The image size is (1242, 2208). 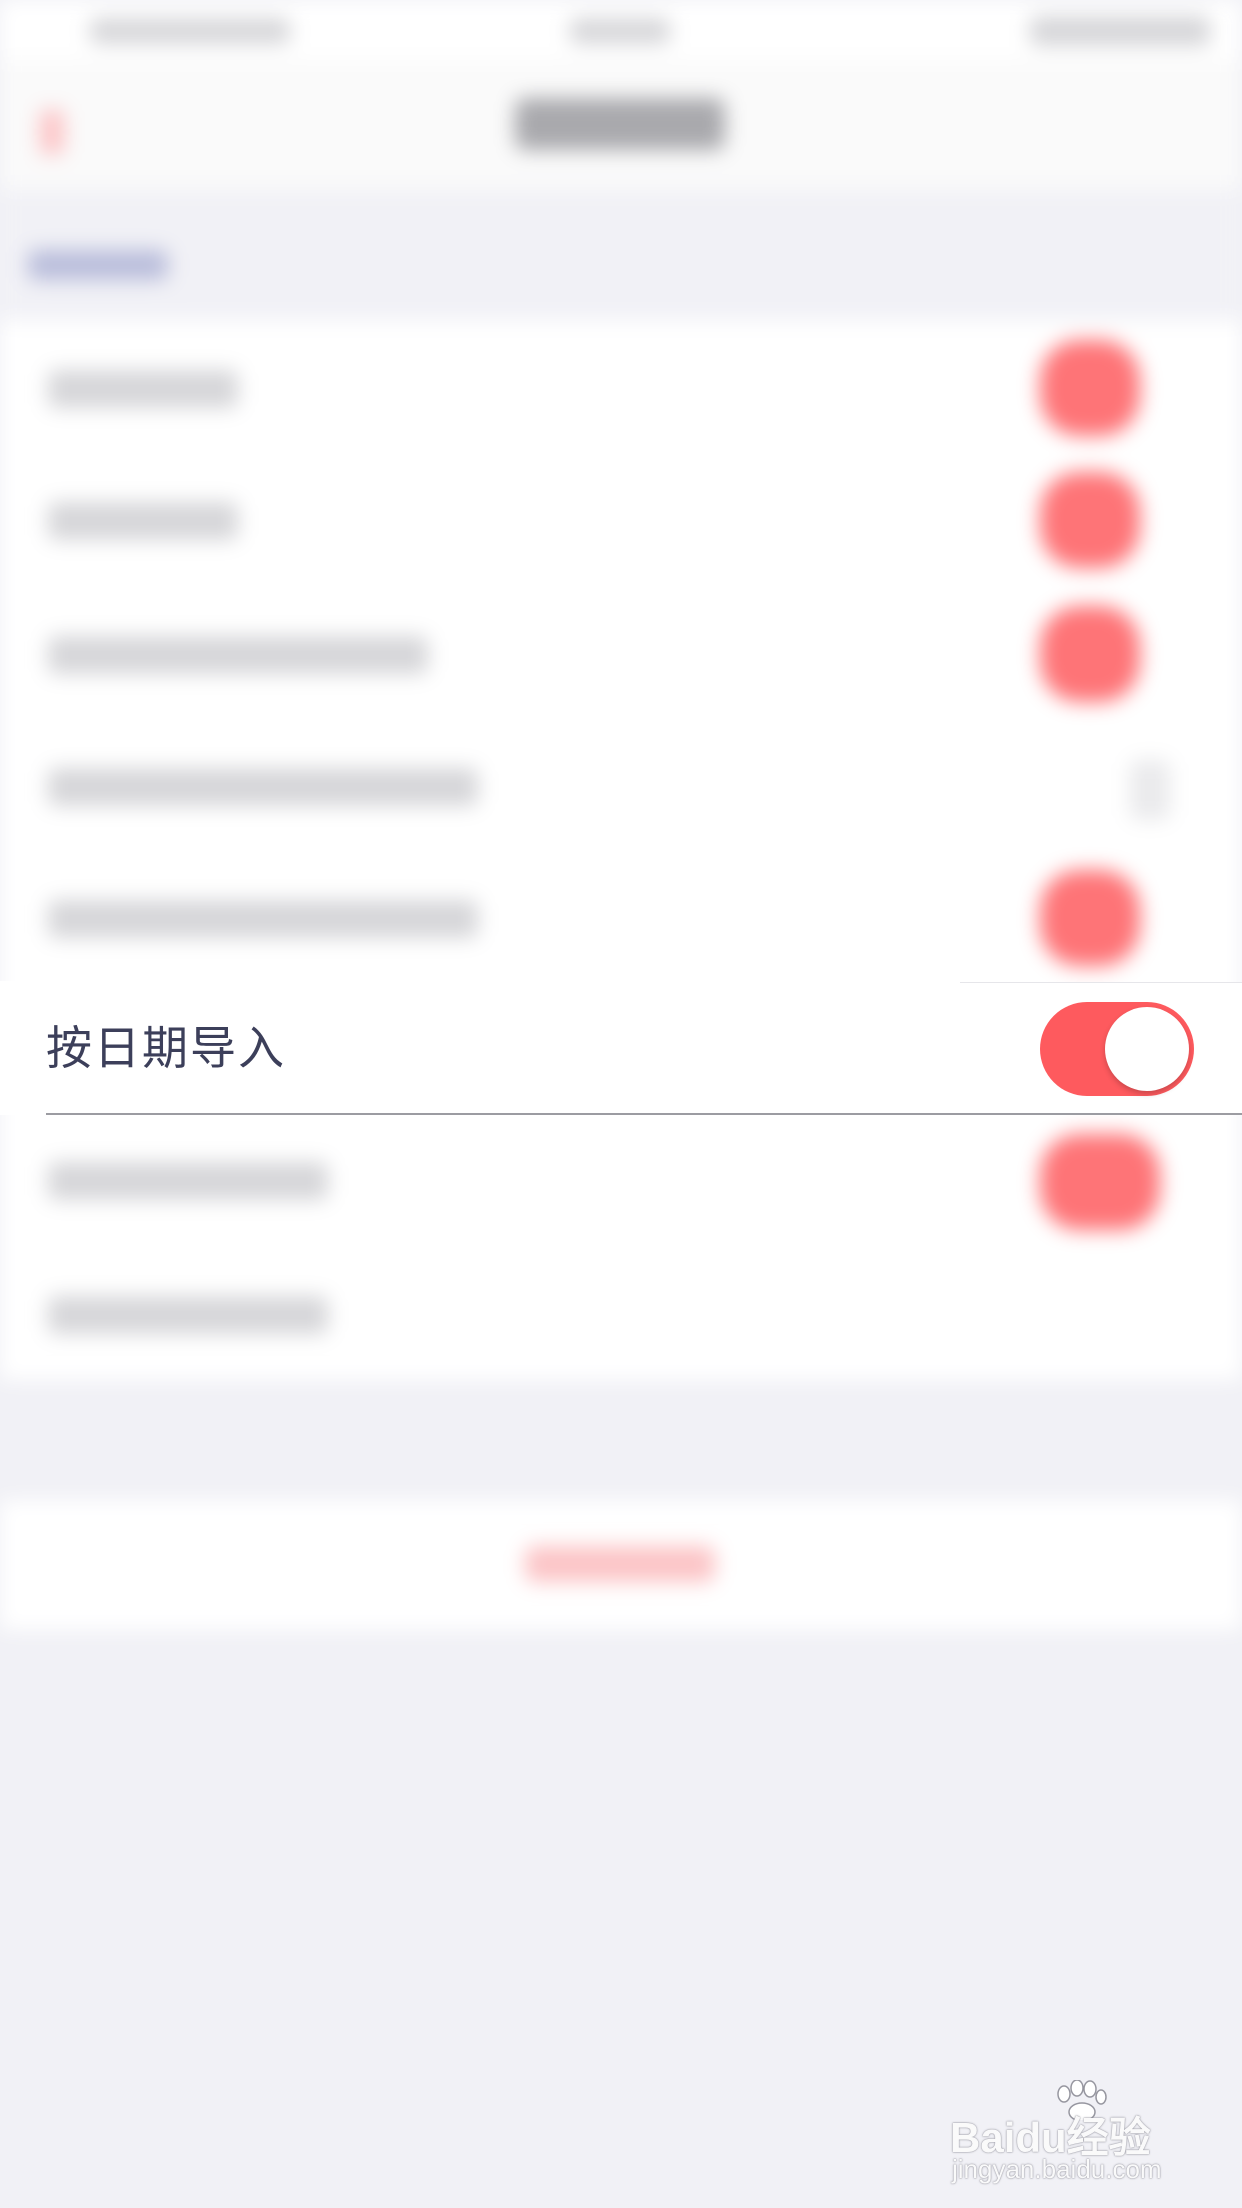 What do you see at coordinates (98, 265) in the screenshot?
I see `section-header-placeholder` at bounding box center [98, 265].